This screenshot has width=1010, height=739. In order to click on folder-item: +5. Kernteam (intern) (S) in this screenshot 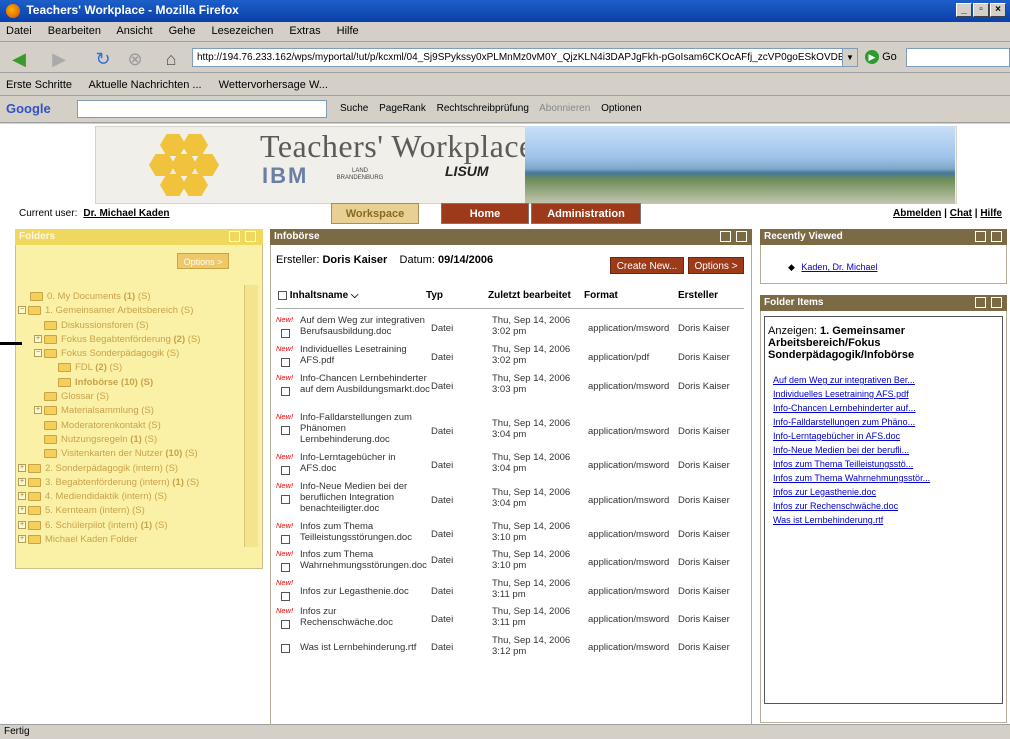, I will do `click(81, 510)`.